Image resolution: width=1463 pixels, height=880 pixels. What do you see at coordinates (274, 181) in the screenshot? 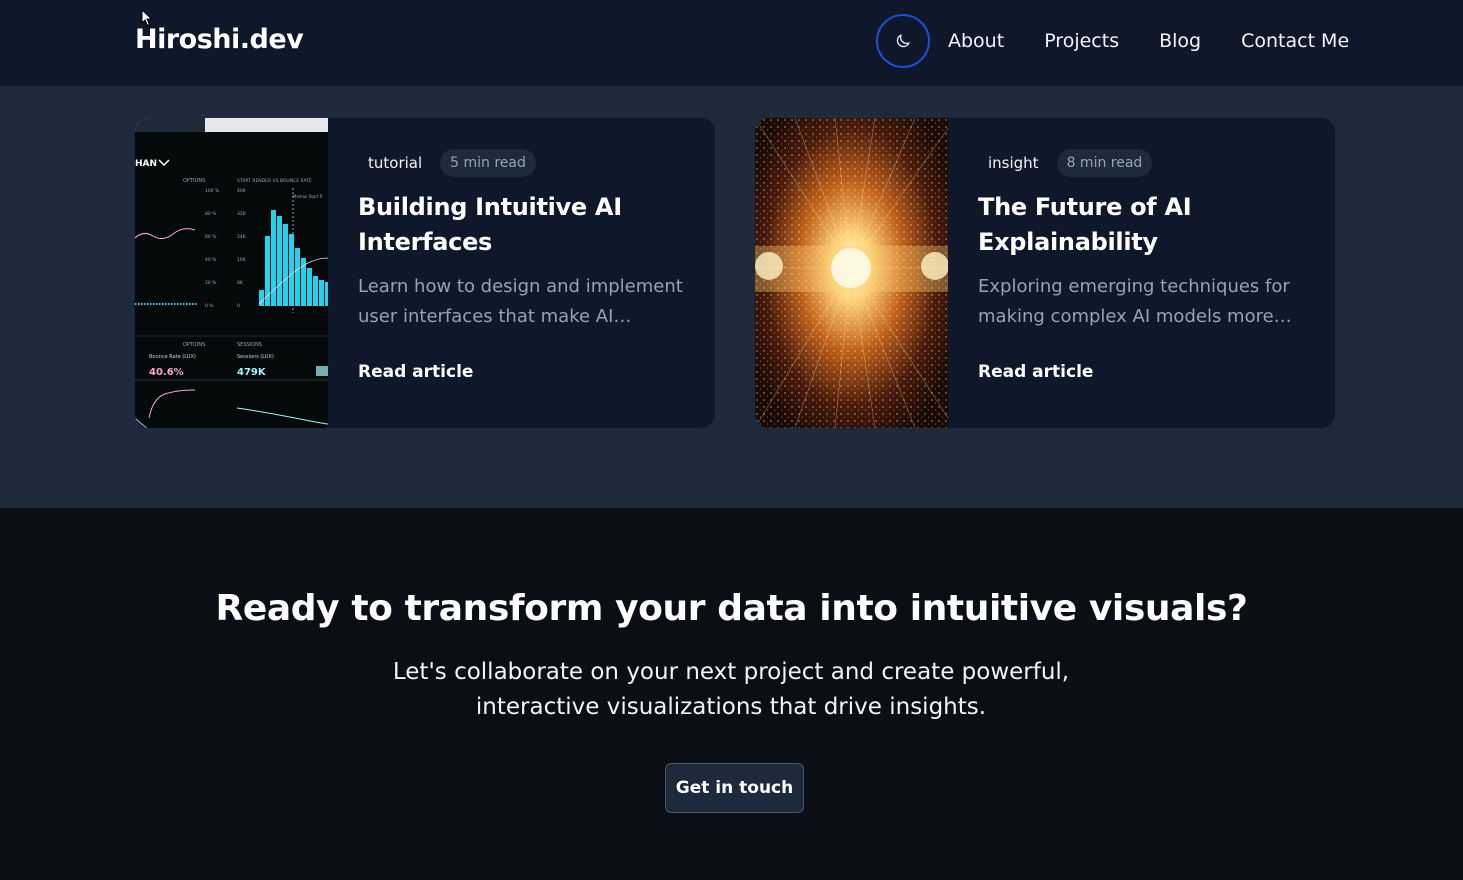
I see `svg-text: START RENDER VS BOUNCE RATE` at bounding box center [274, 181].